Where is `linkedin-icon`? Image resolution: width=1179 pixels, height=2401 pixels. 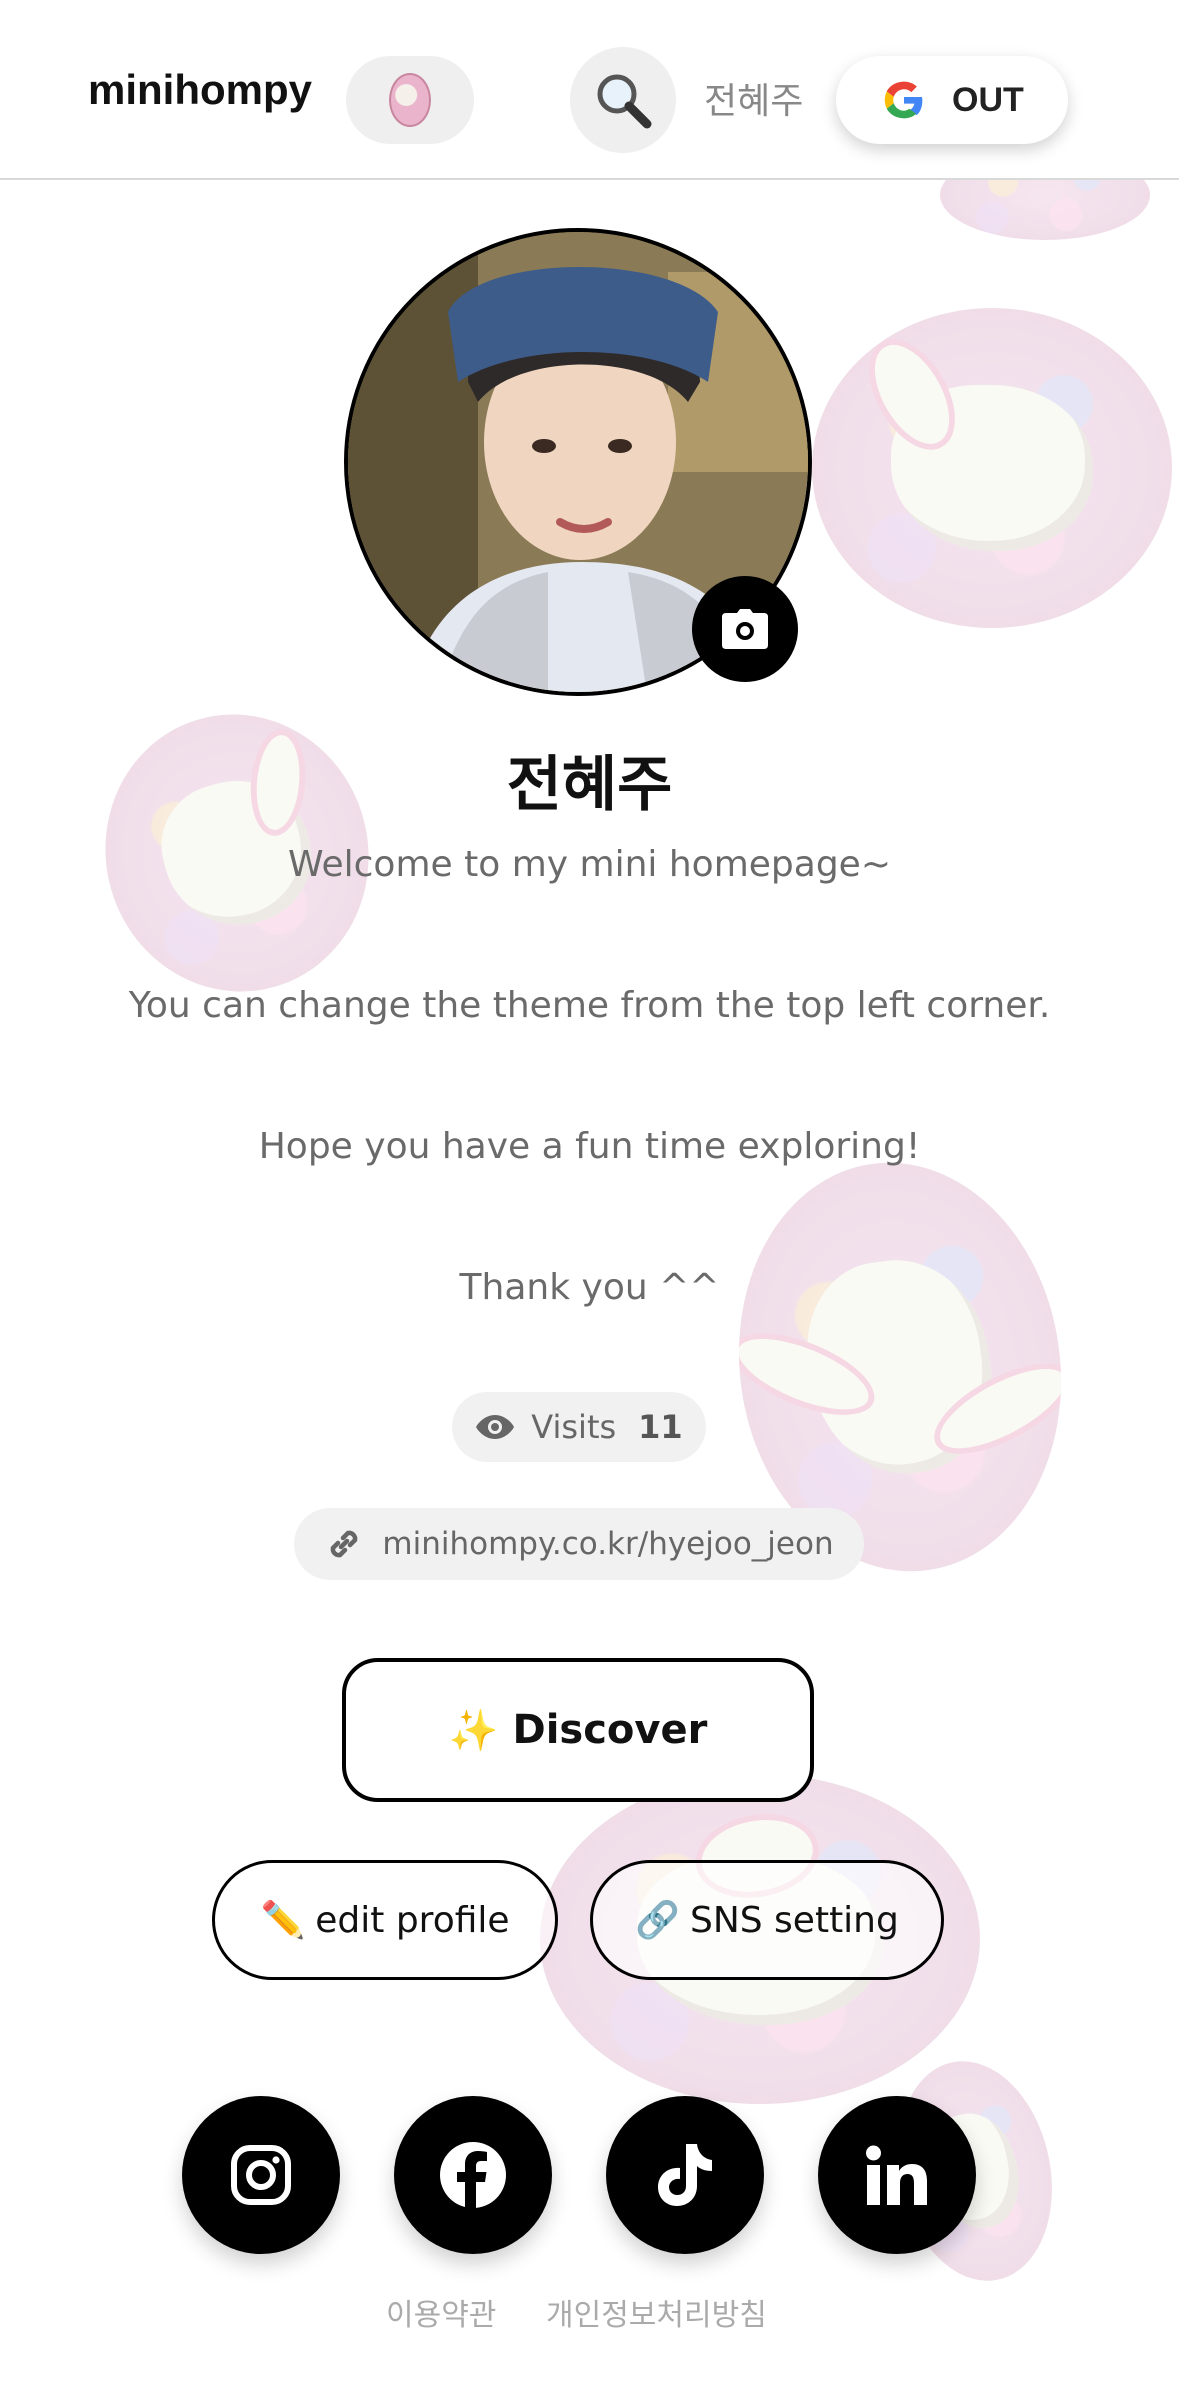
linkedin-icon is located at coordinates (896, 2175).